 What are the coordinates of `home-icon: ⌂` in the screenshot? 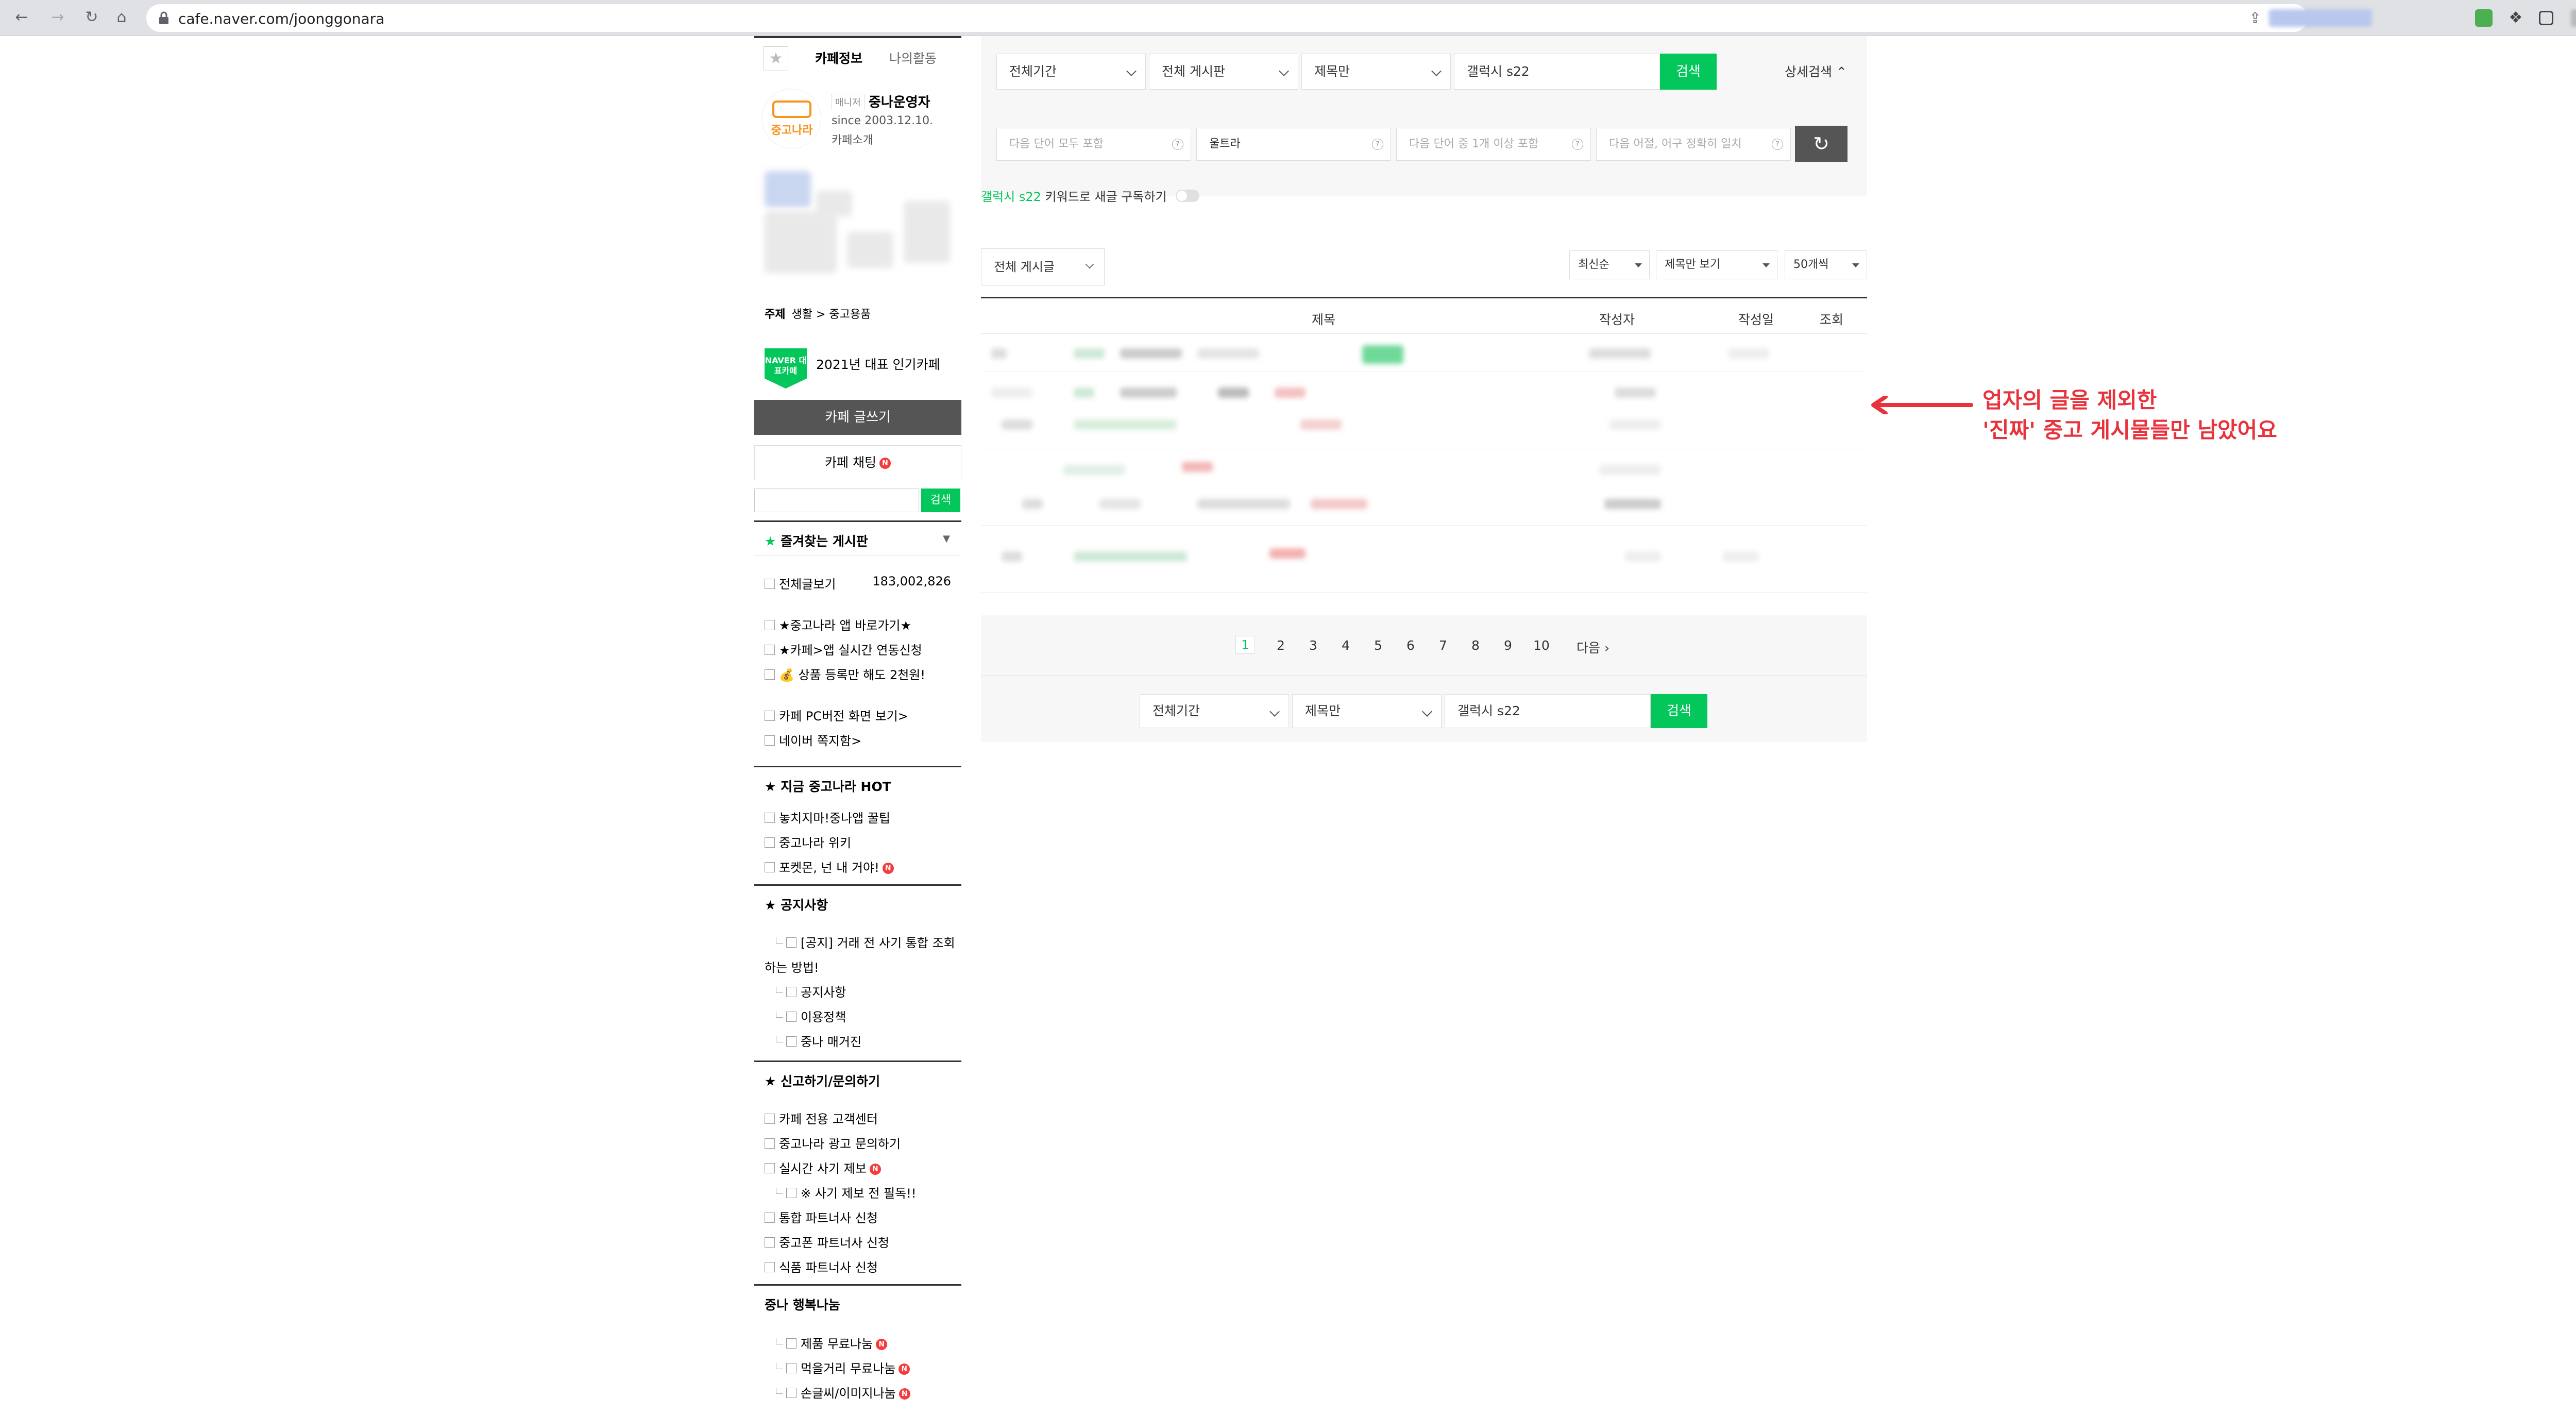 It's located at (121, 17).